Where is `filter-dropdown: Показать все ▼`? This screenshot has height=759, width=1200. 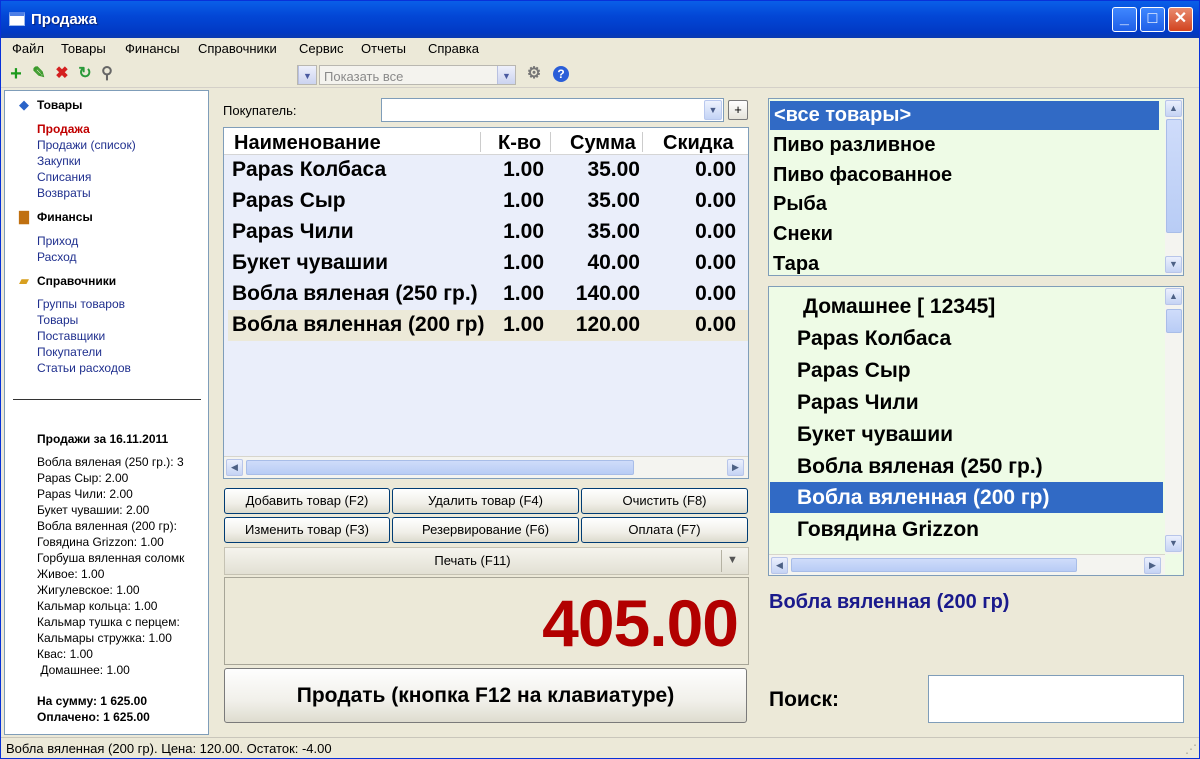
filter-dropdown: Показать все ▼ is located at coordinates (417, 75).